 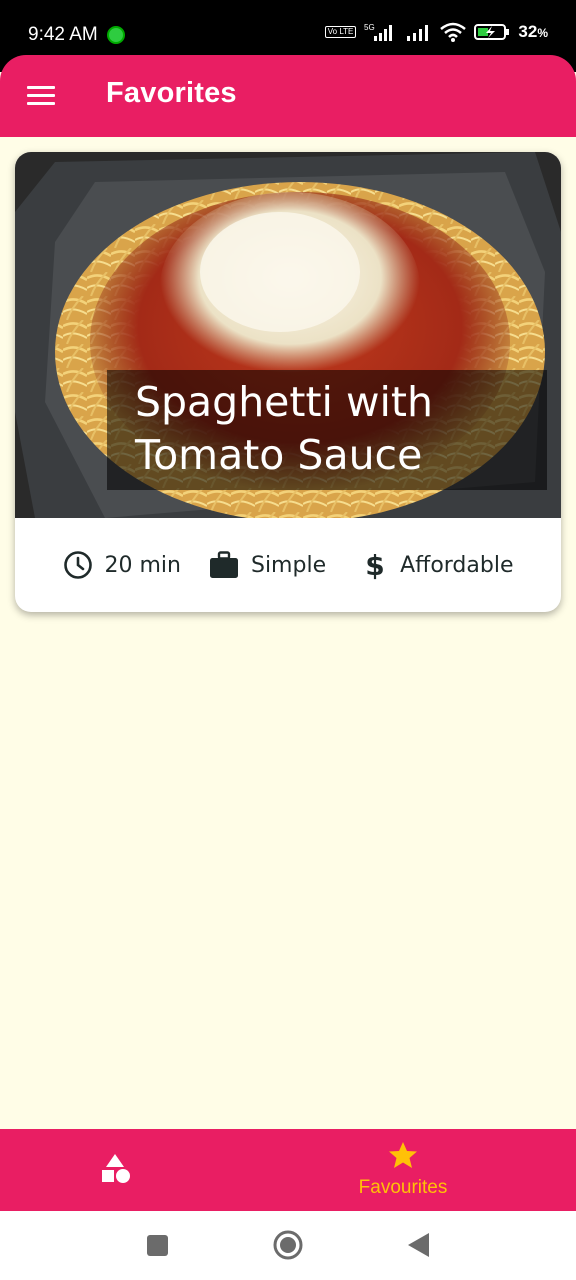 What do you see at coordinates (116, 35) in the screenshot?
I see `notification-icon` at bounding box center [116, 35].